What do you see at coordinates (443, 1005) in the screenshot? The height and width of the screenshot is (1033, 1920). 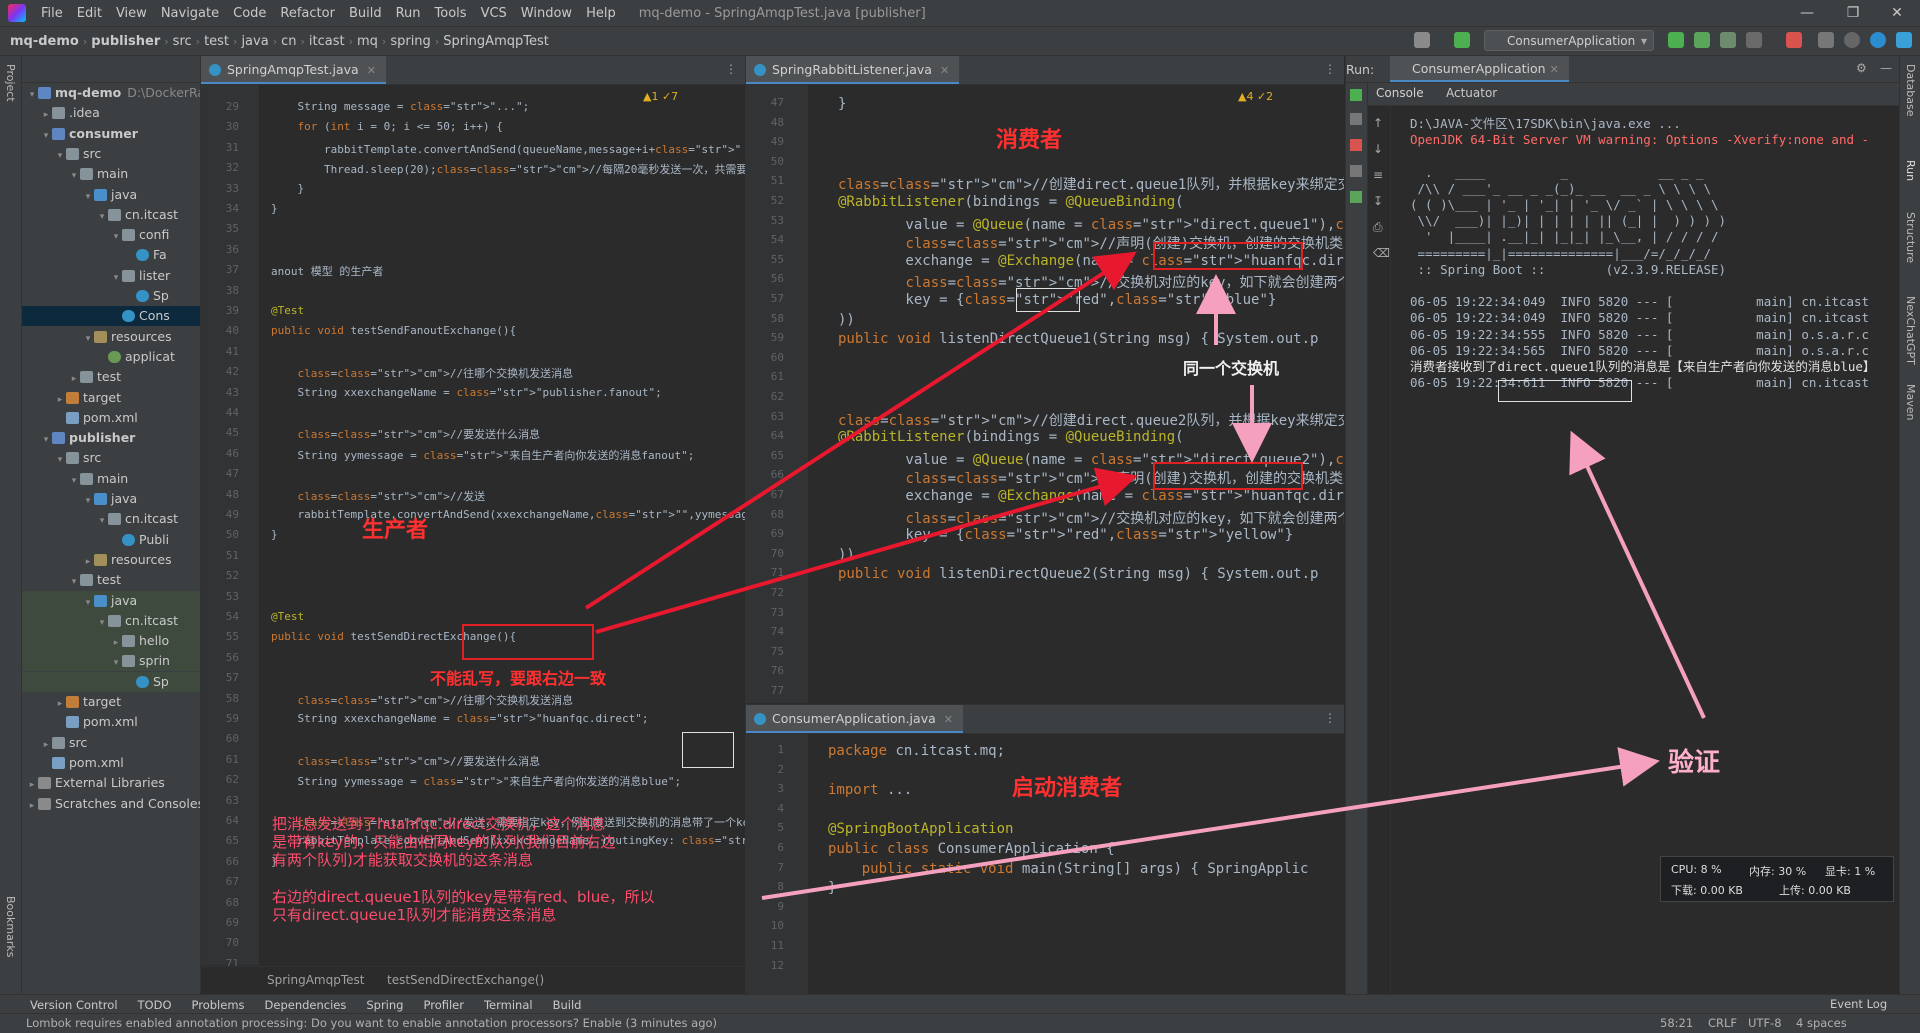 I see `tool-profiler: Profiler` at bounding box center [443, 1005].